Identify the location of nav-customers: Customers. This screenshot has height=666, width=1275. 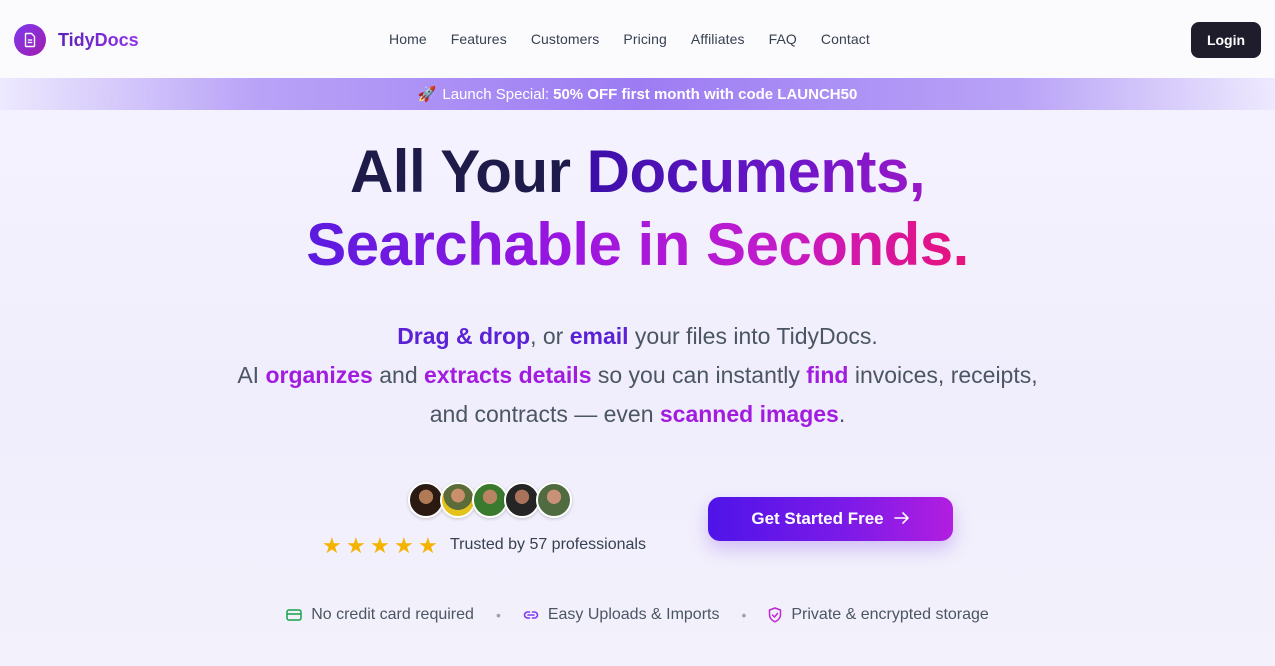
(565, 39).